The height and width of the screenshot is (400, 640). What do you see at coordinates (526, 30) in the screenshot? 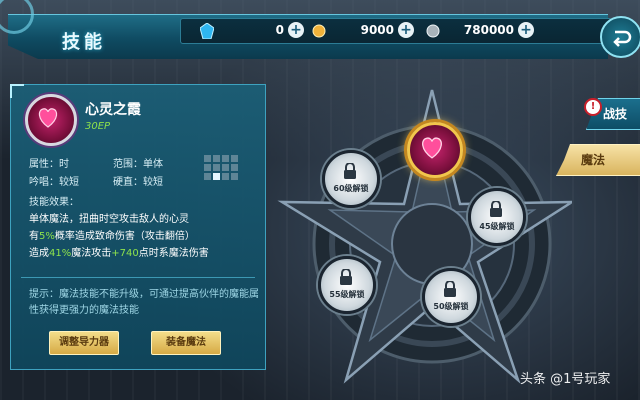
I see `add-silver-button: +` at bounding box center [526, 30].